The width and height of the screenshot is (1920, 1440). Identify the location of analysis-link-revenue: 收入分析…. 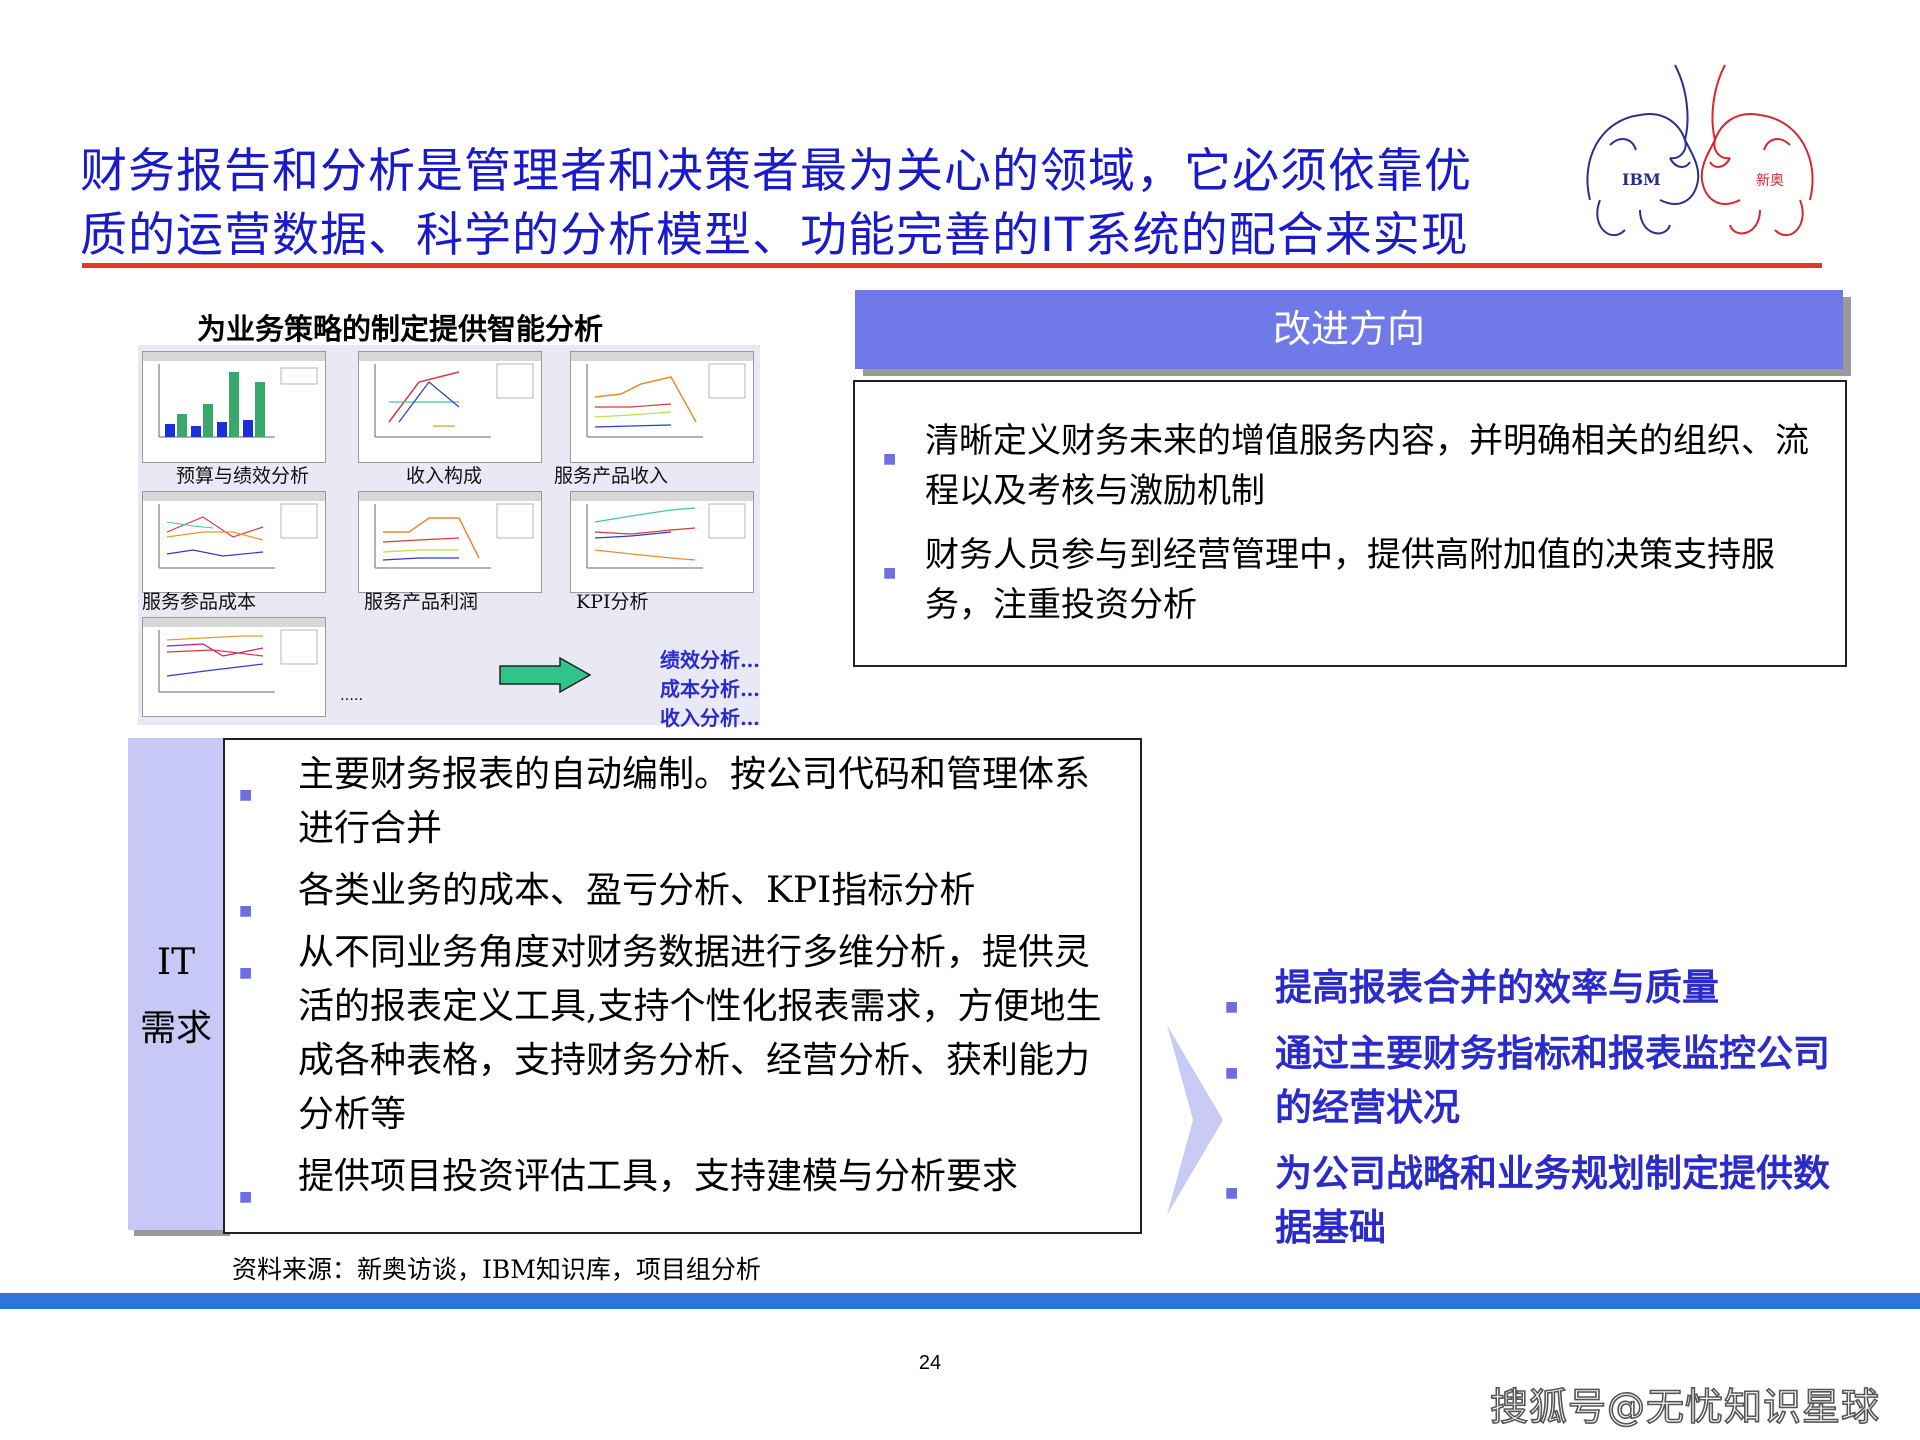
(680, 718).